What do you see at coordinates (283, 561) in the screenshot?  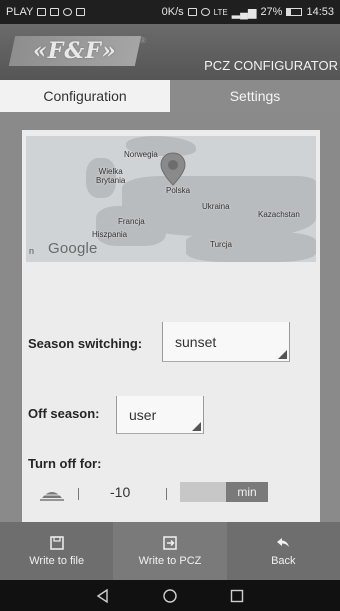 I see `back-label: Back` at bounding box center [283, 561].